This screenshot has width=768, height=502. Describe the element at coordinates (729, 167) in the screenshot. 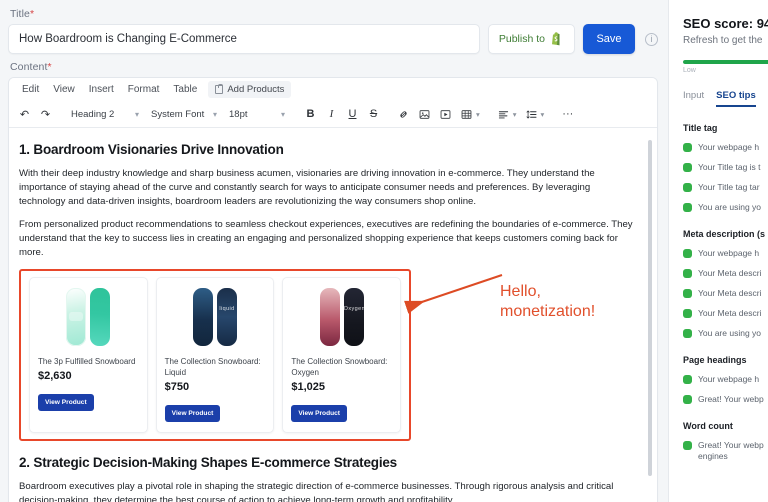

I see `seo-tip-text: Your Title tag is t` at that location.